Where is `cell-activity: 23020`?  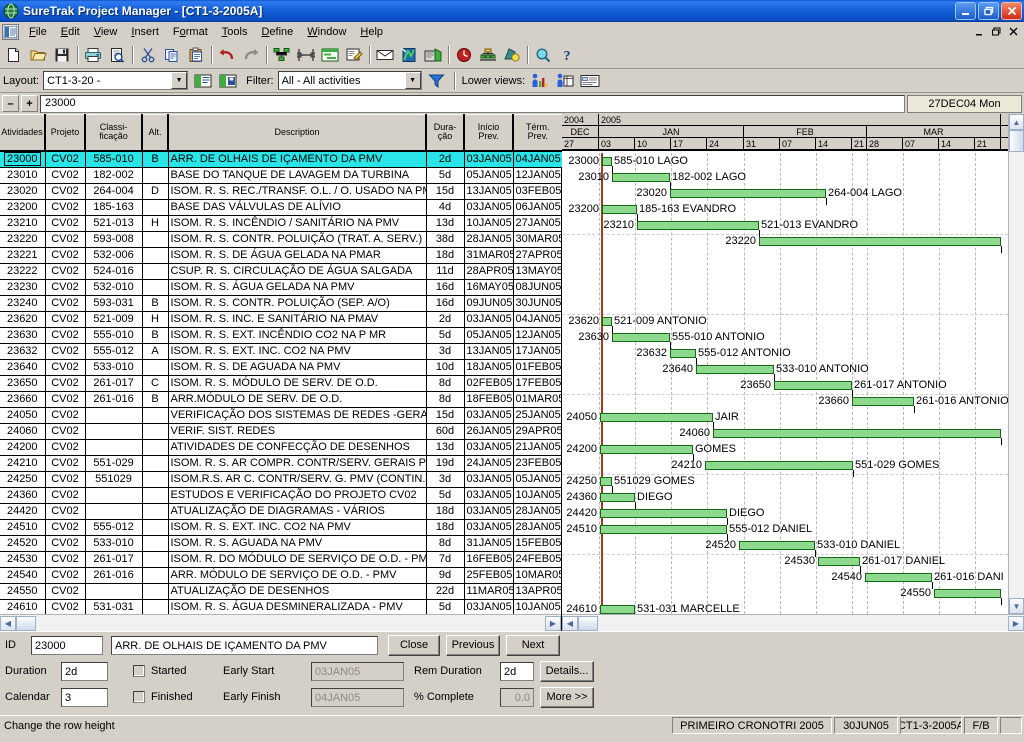
cell-activity: 23020 is located at coordinates (23, 191).